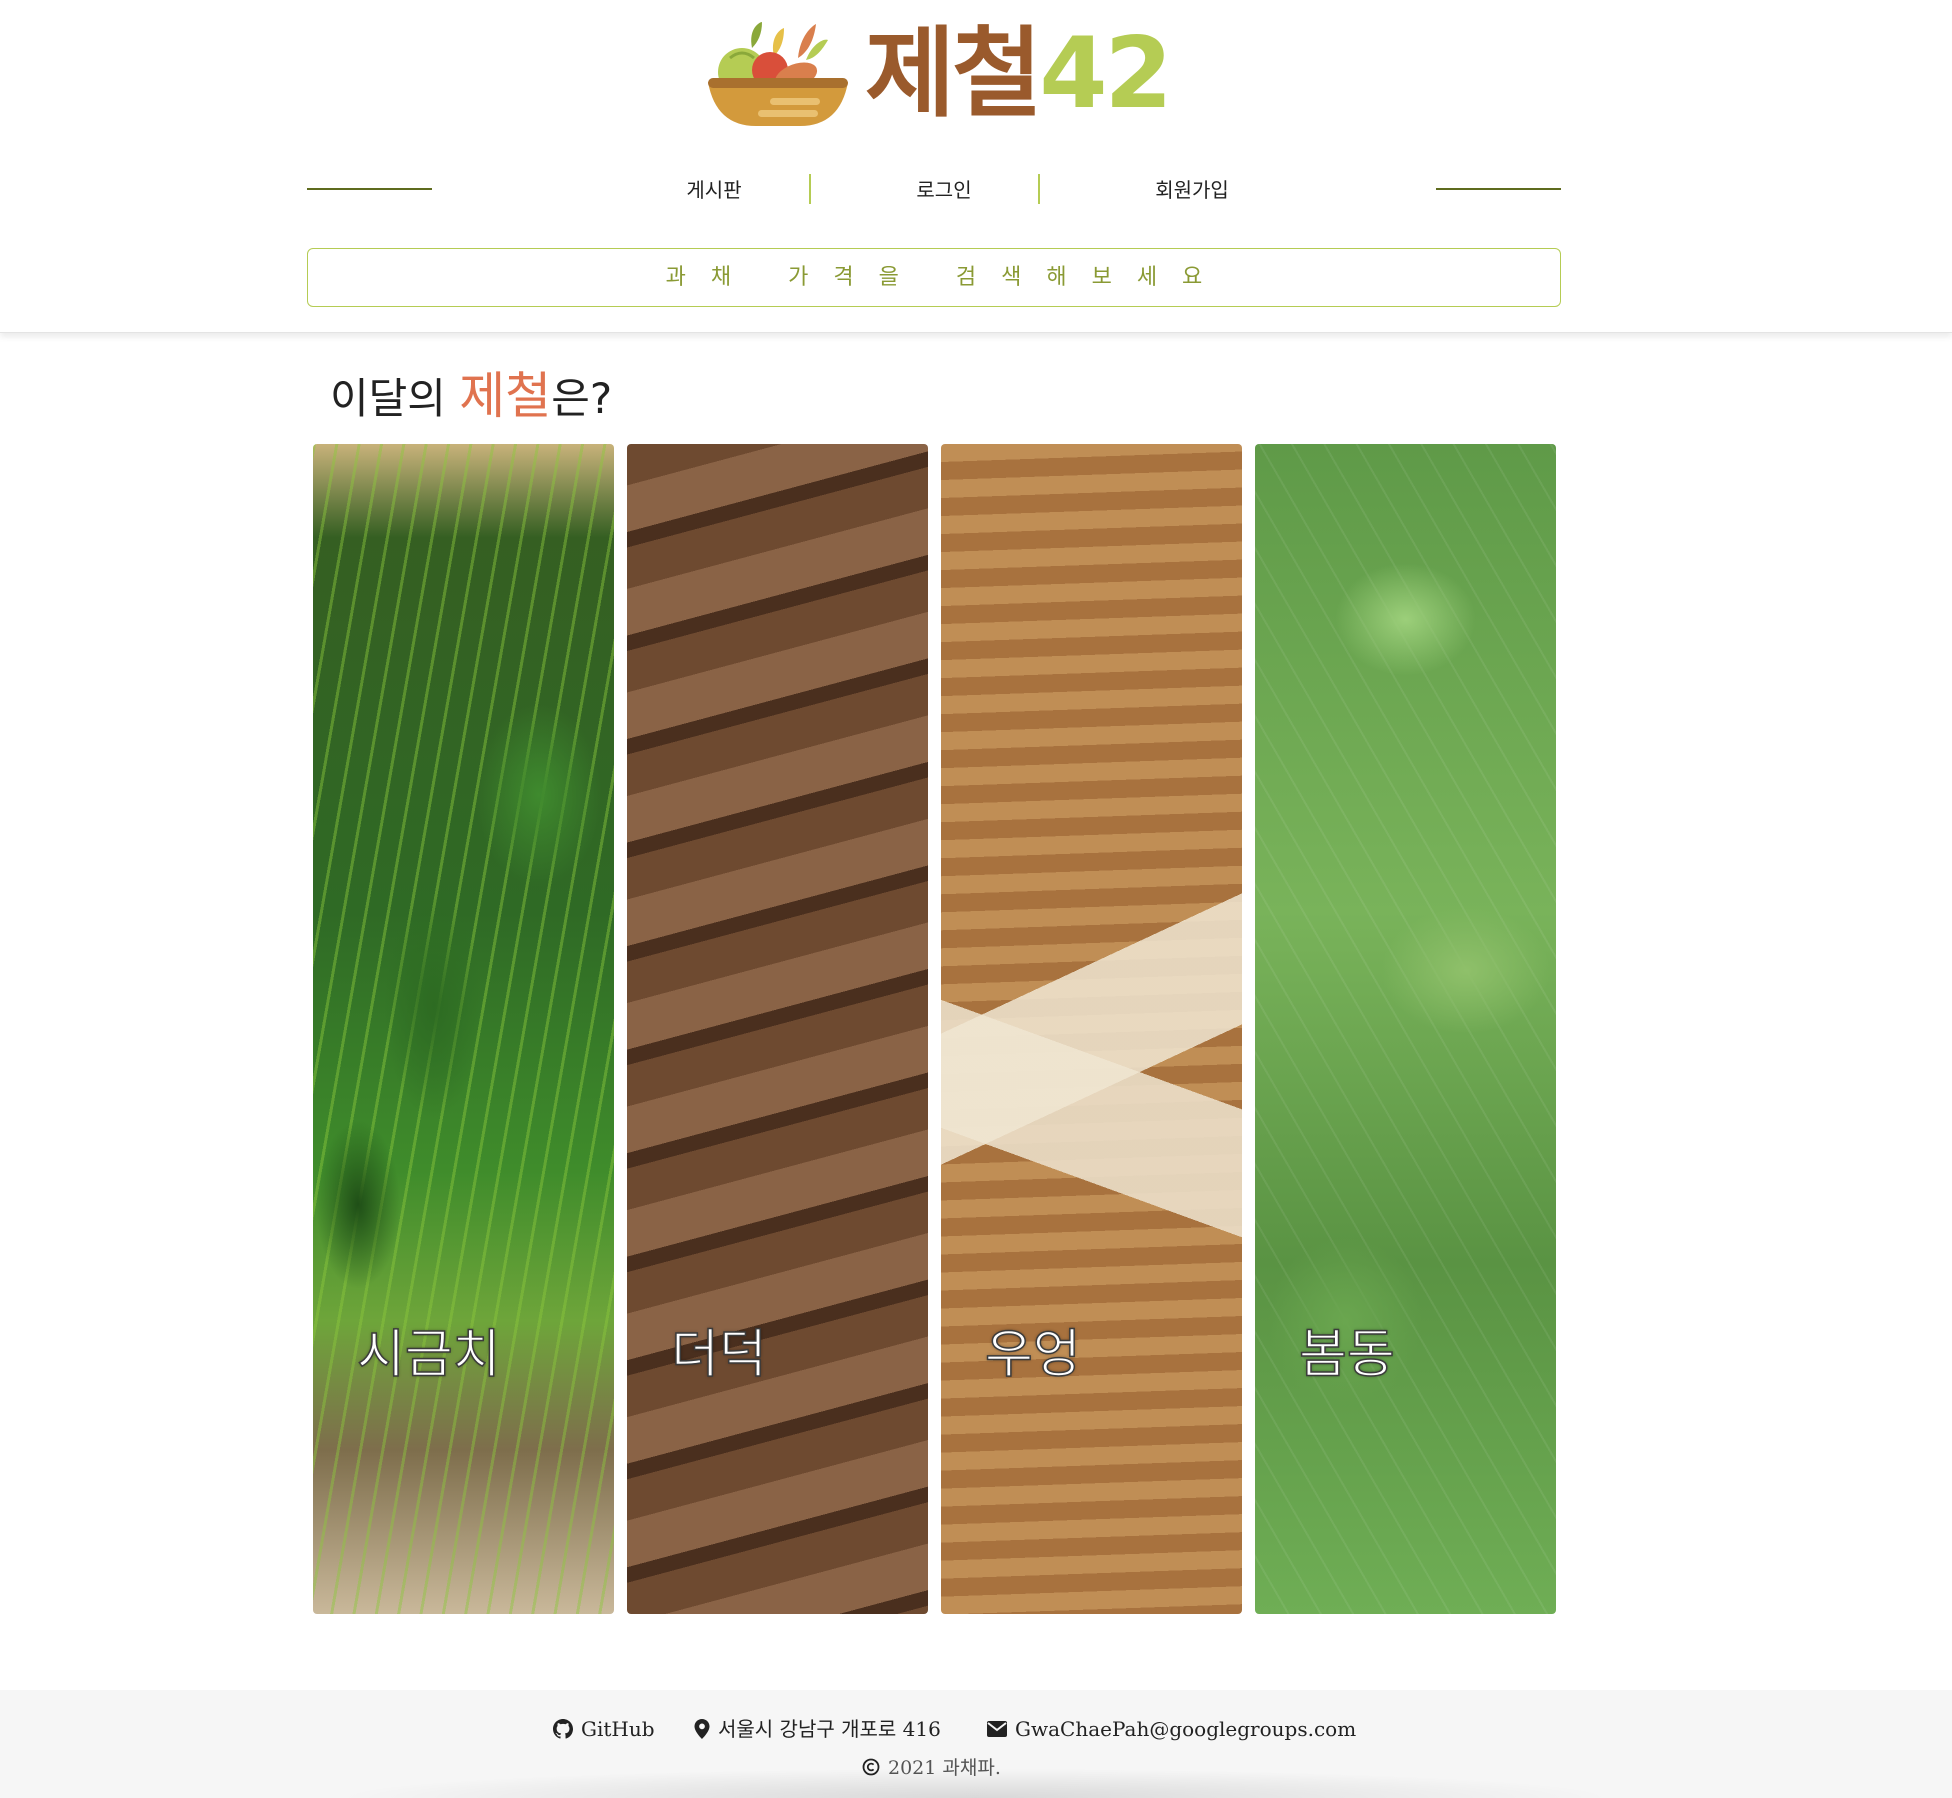 This screenshot has width=1952, height=1798. What do you see at coordinates (618, 1729) in the screenshot?
I see `github-label: GitHub` at bounding box center [618, 1729].